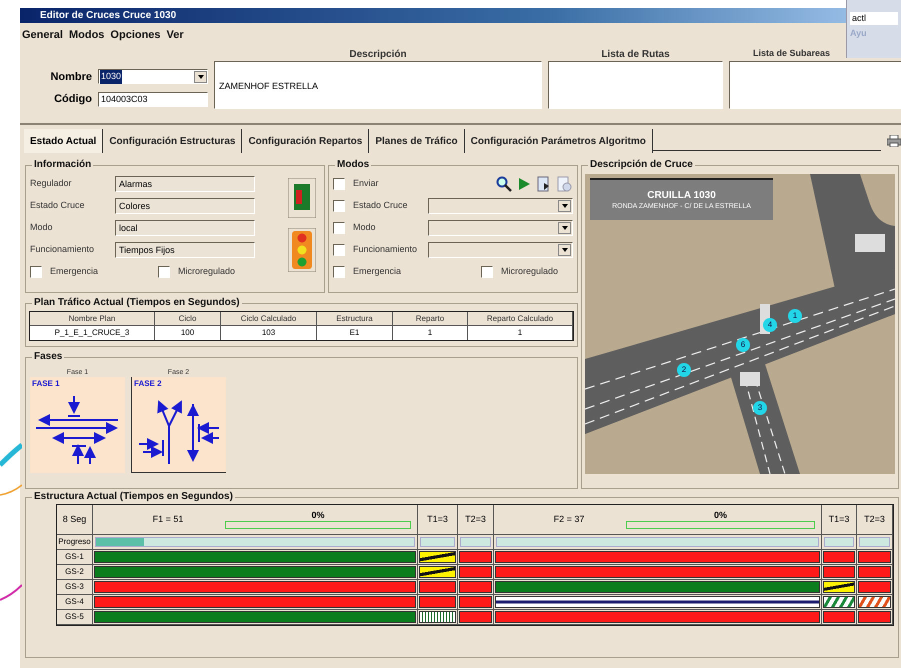  Describe the element at coordinates (75, 587) in the screenshot. I see `row-label: GS-3` at that location.